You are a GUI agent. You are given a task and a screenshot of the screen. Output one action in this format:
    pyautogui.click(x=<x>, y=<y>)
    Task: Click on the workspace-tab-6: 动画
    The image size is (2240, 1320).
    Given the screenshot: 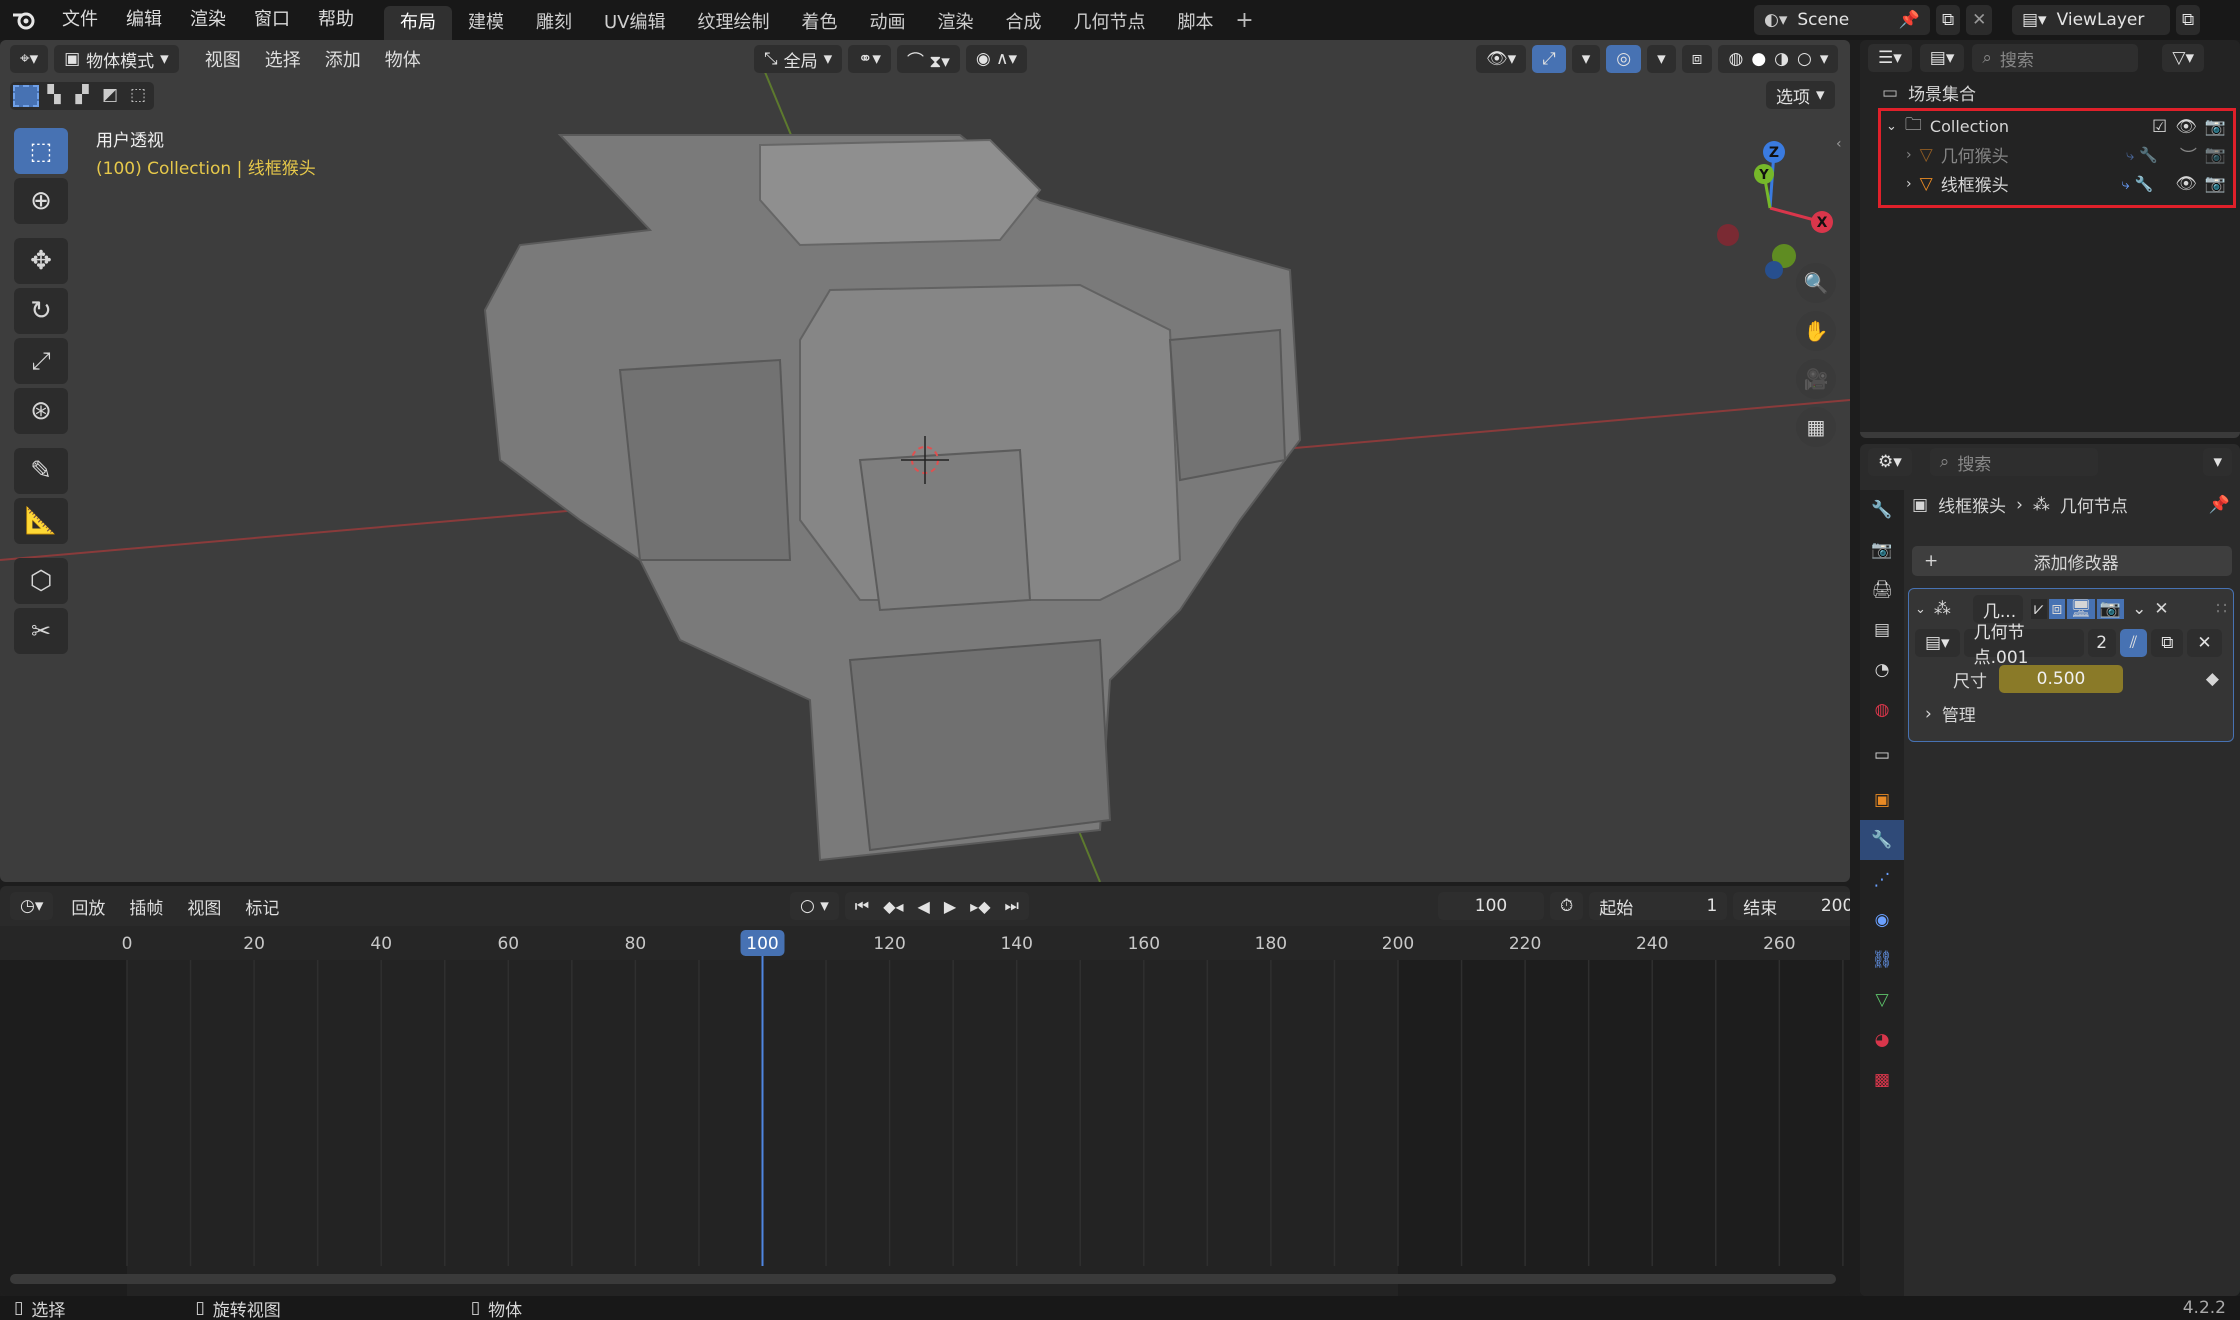 What is the action you would take?
    pyautogui.click(x=888, y=23)
    